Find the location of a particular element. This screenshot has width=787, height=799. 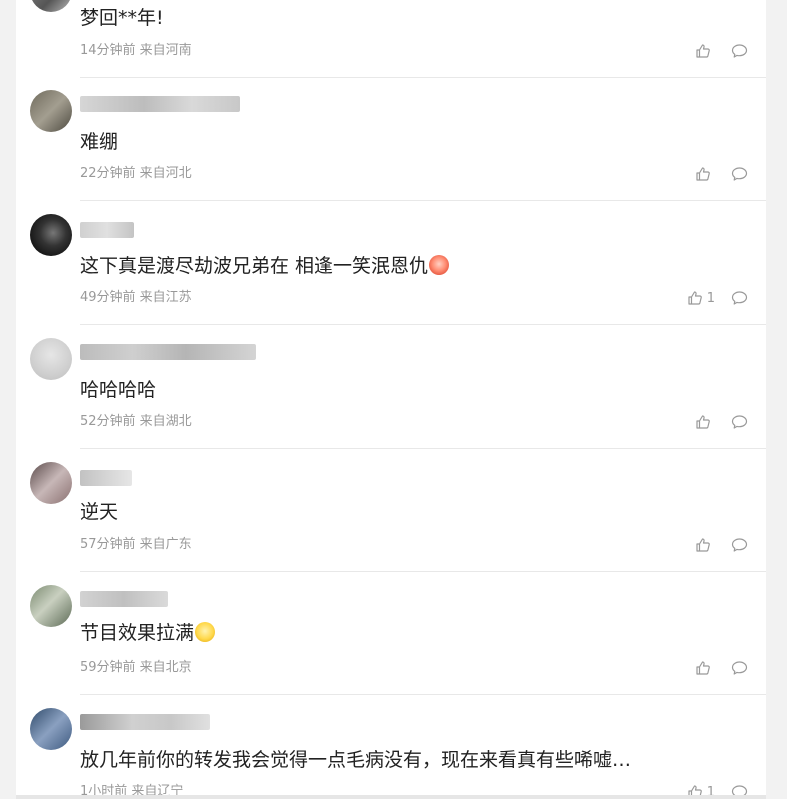

like-count: 1 is located at coordinates (710, 298).